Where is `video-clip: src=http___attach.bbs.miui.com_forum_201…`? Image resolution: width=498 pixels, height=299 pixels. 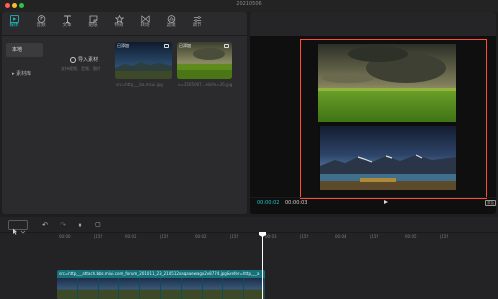 video-clip: src=http___attach.bbs.miui.com_forum_201… is located at coordinates (161, 284).